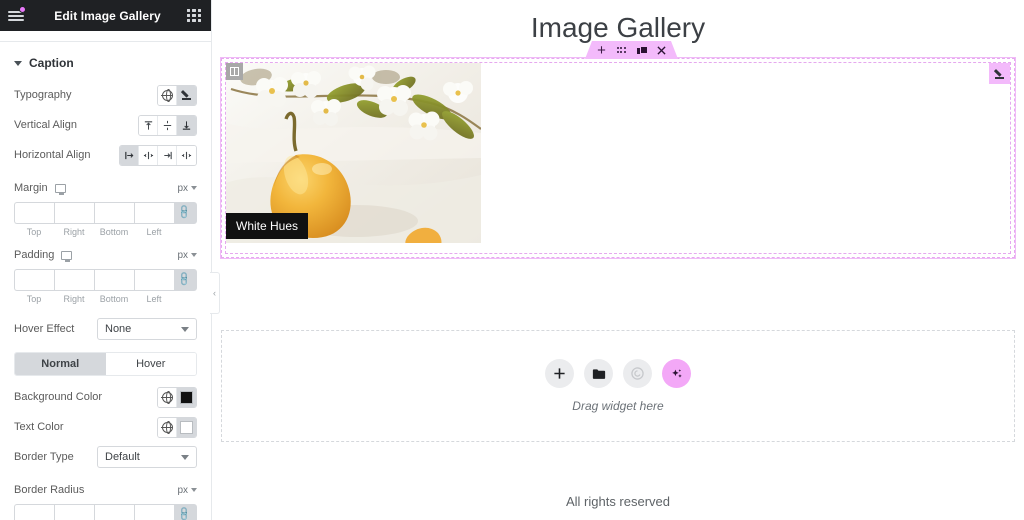  What do you see at coordinates (661, 50) in the screenshot?
I see `close-icon` at bounding box center [661, 50].